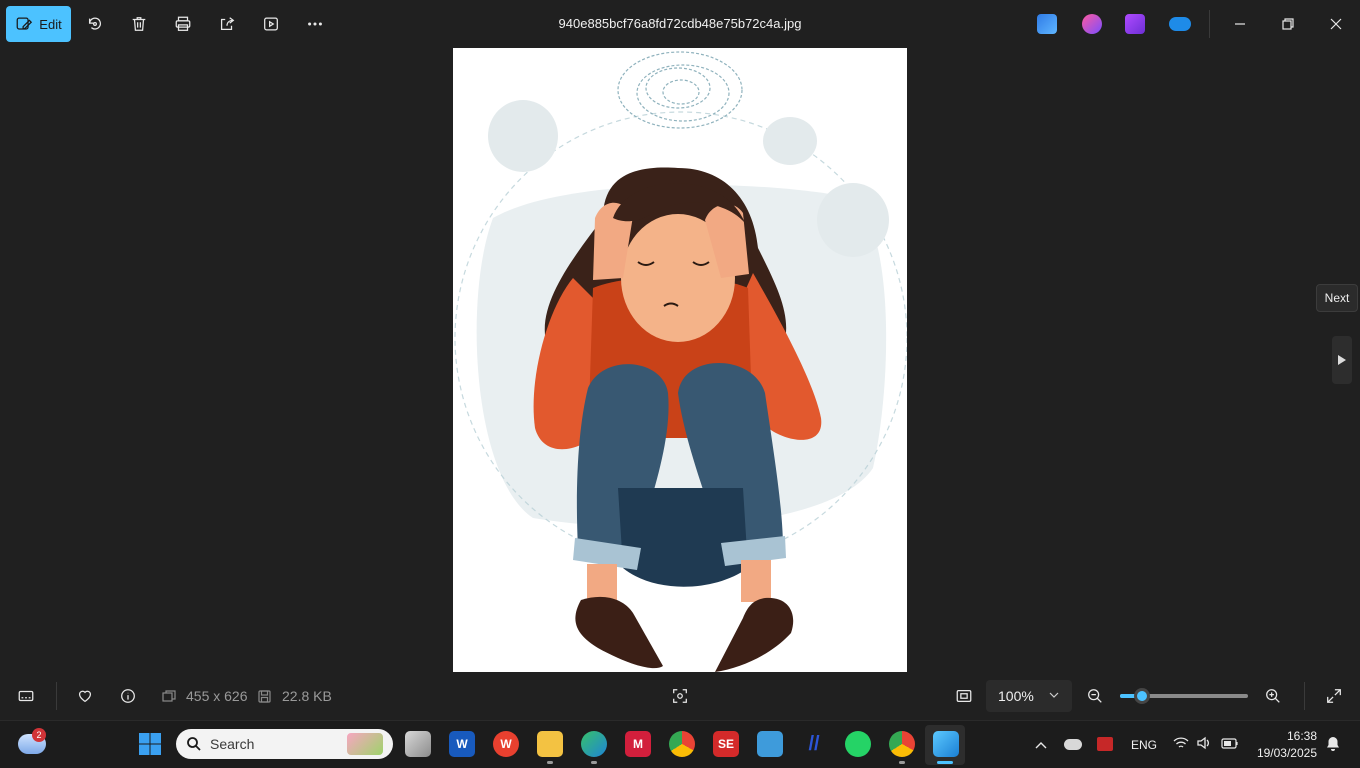 The height and width of the screenshot is (768, 1360). Describe the element at coordinates (1304, 696) in the screenshot. I see `info-bar-divider-right` at that location.